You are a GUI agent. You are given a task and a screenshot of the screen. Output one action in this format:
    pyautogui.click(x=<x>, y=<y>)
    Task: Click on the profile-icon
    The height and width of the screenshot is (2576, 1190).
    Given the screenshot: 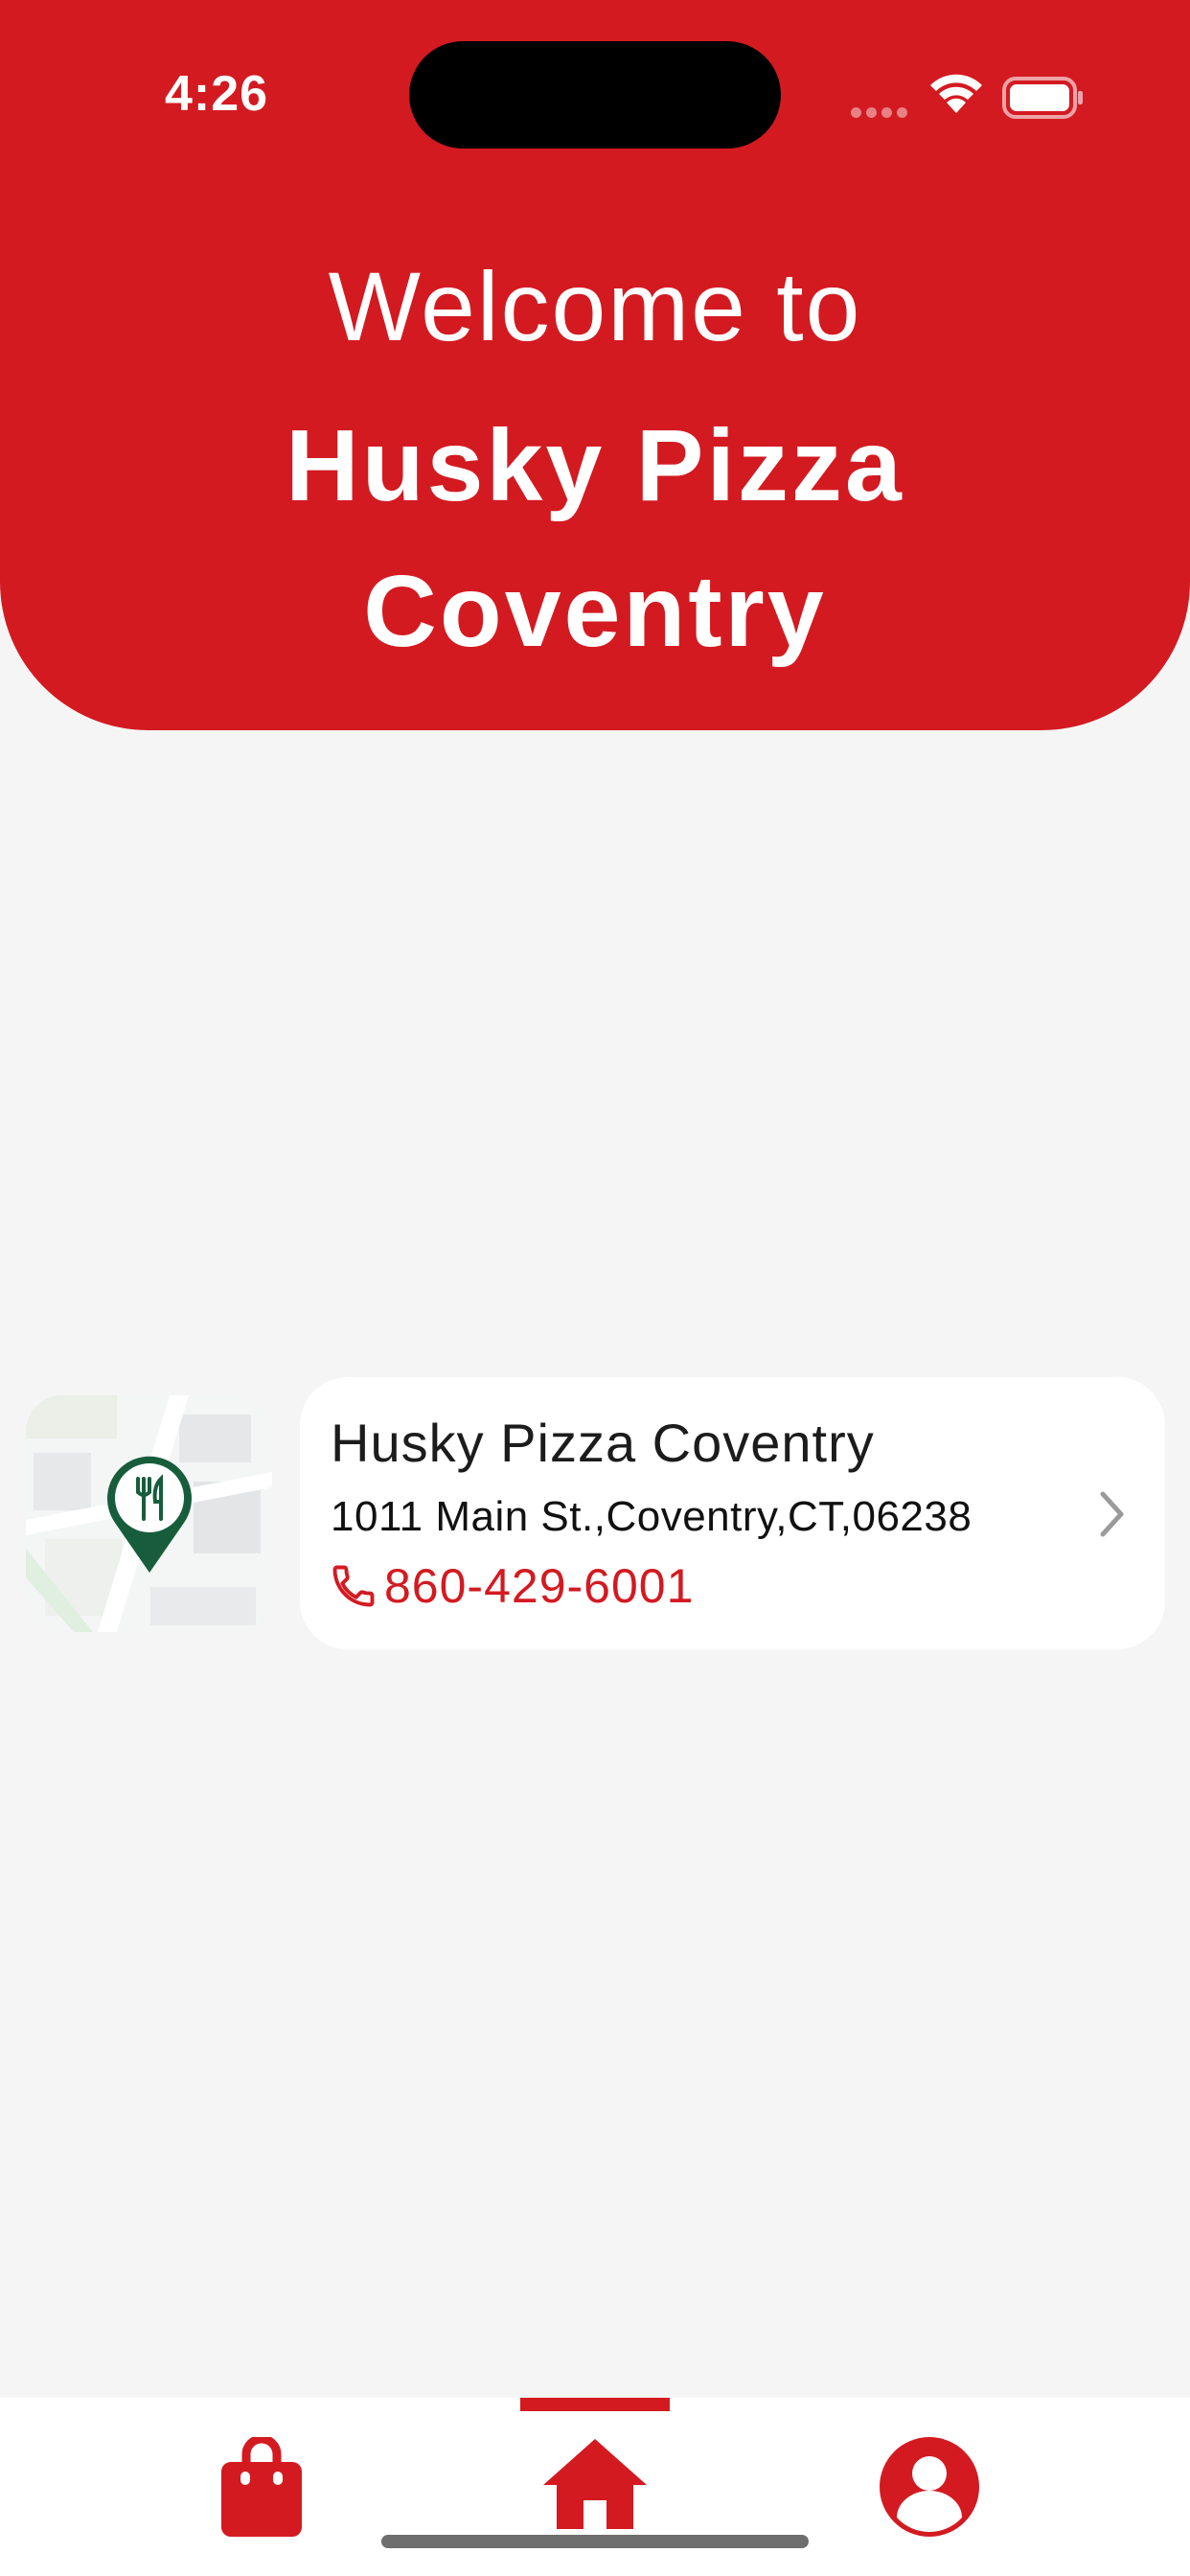 What is the action you would take?
    pyautogui.click(x=930, y=2487)
    